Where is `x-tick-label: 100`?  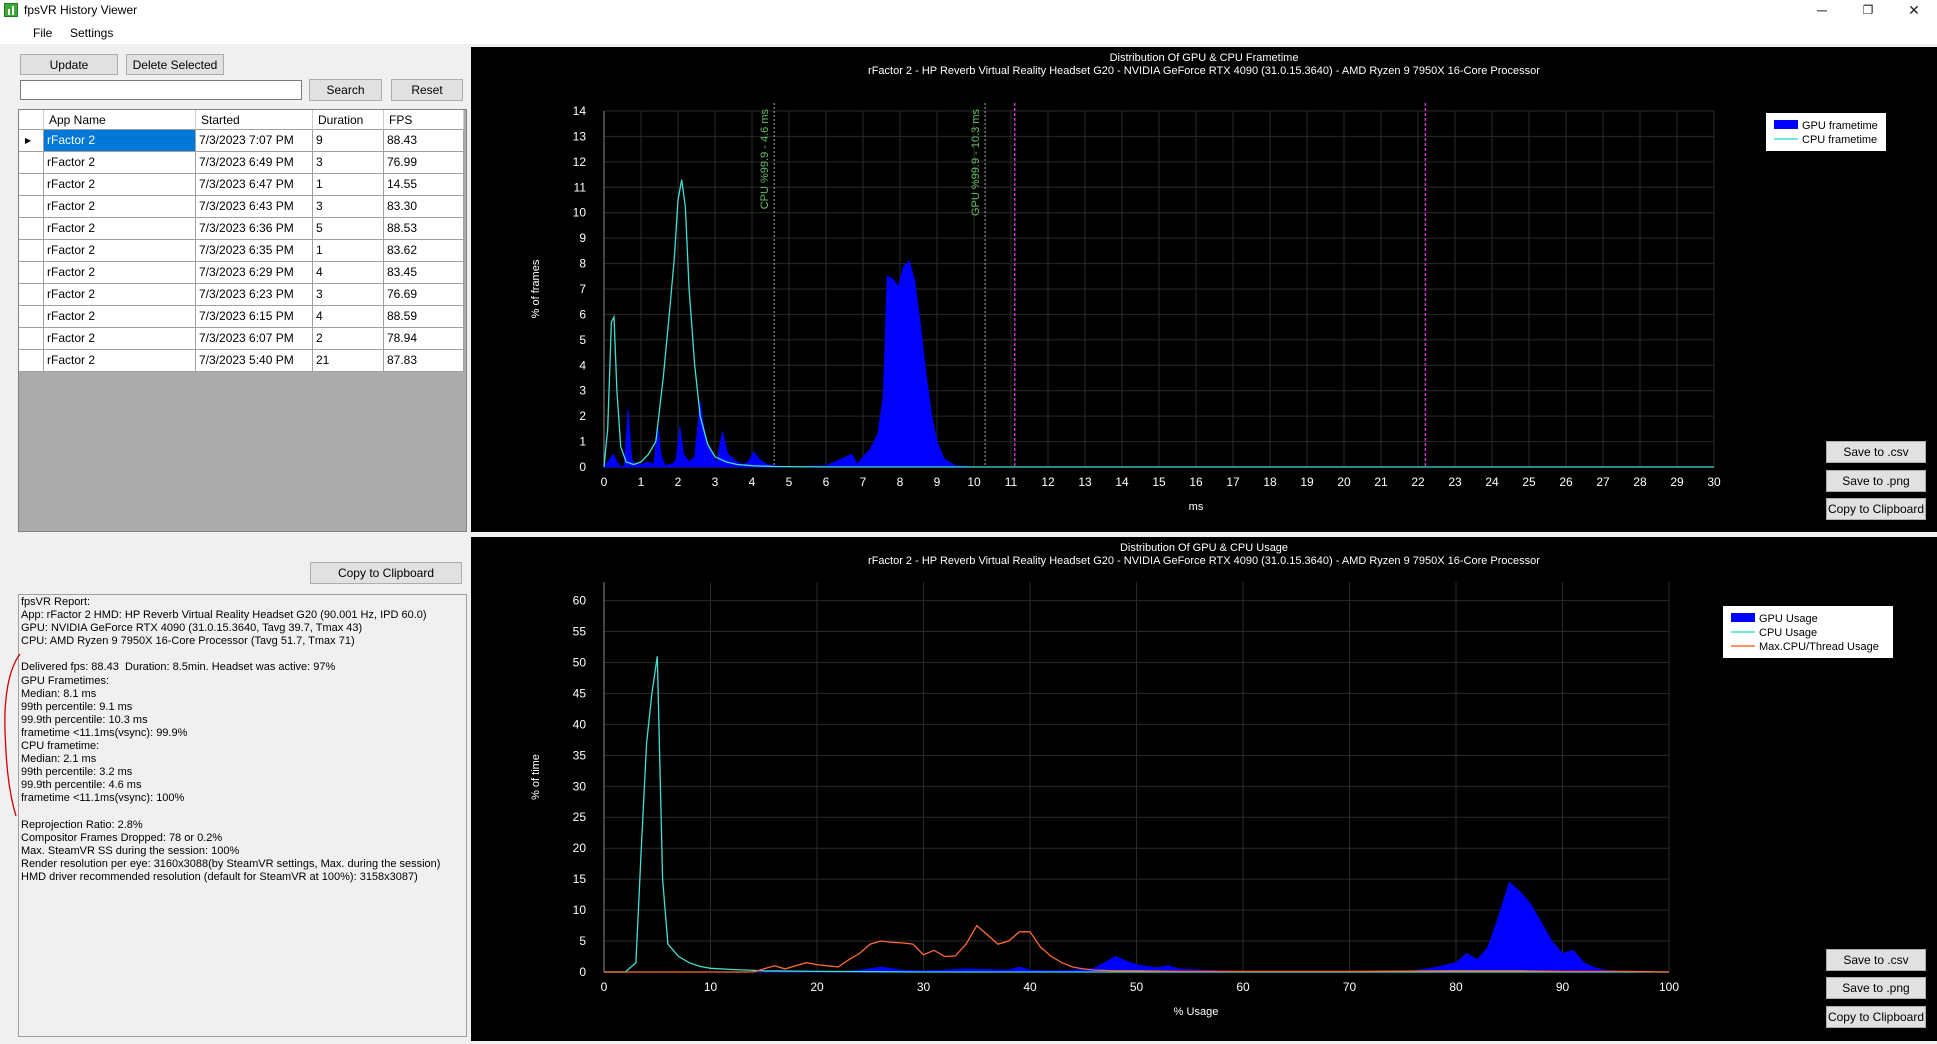 x-tick-label: 100 is located at coordinates (1669, 987).